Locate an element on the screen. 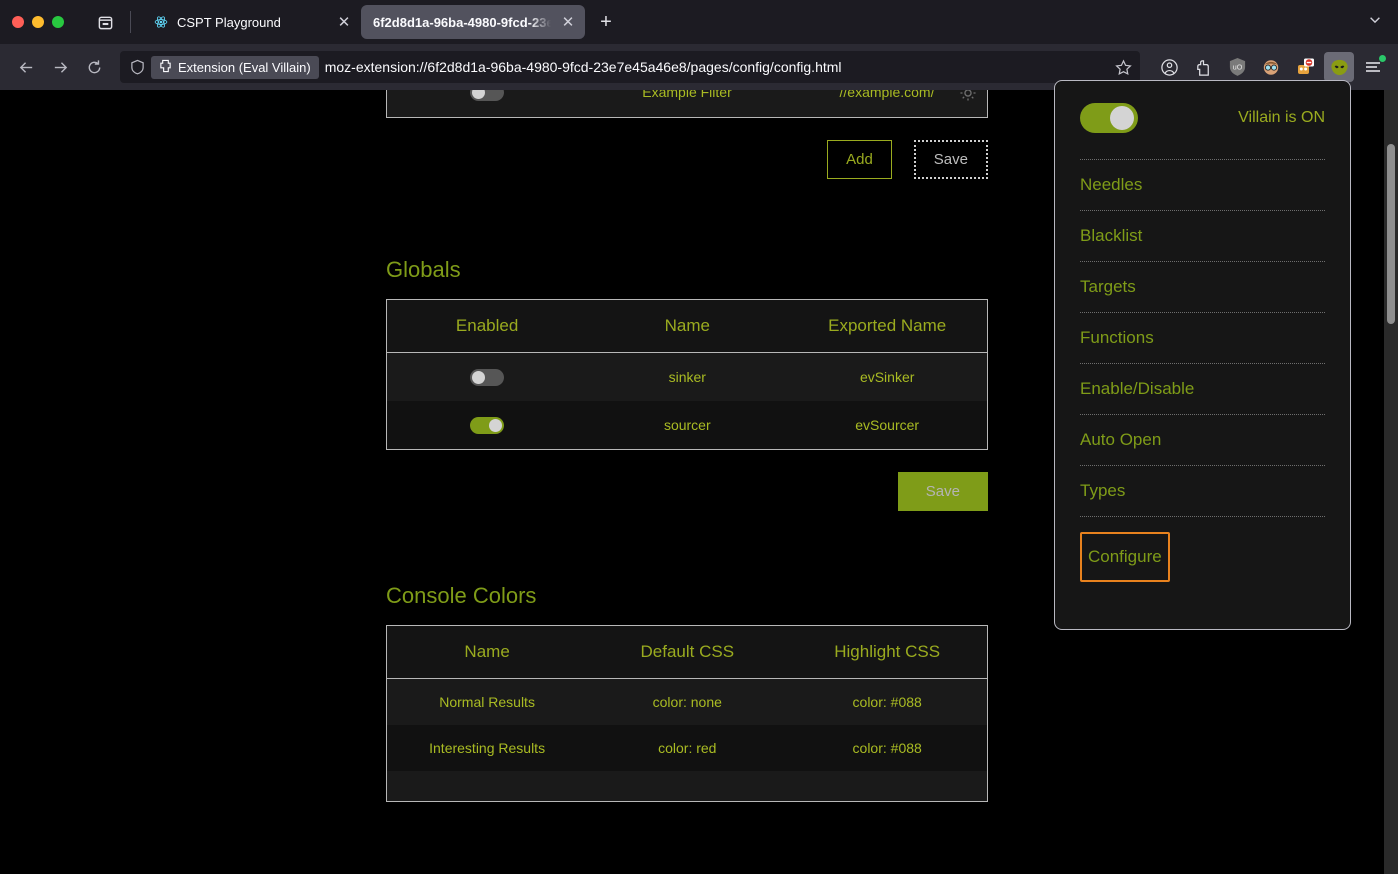 Image resolution: width=1398 pixels, height=874 pixels. table-header-row: Enabled Name Exported Name is located at coordinates (687, 326).